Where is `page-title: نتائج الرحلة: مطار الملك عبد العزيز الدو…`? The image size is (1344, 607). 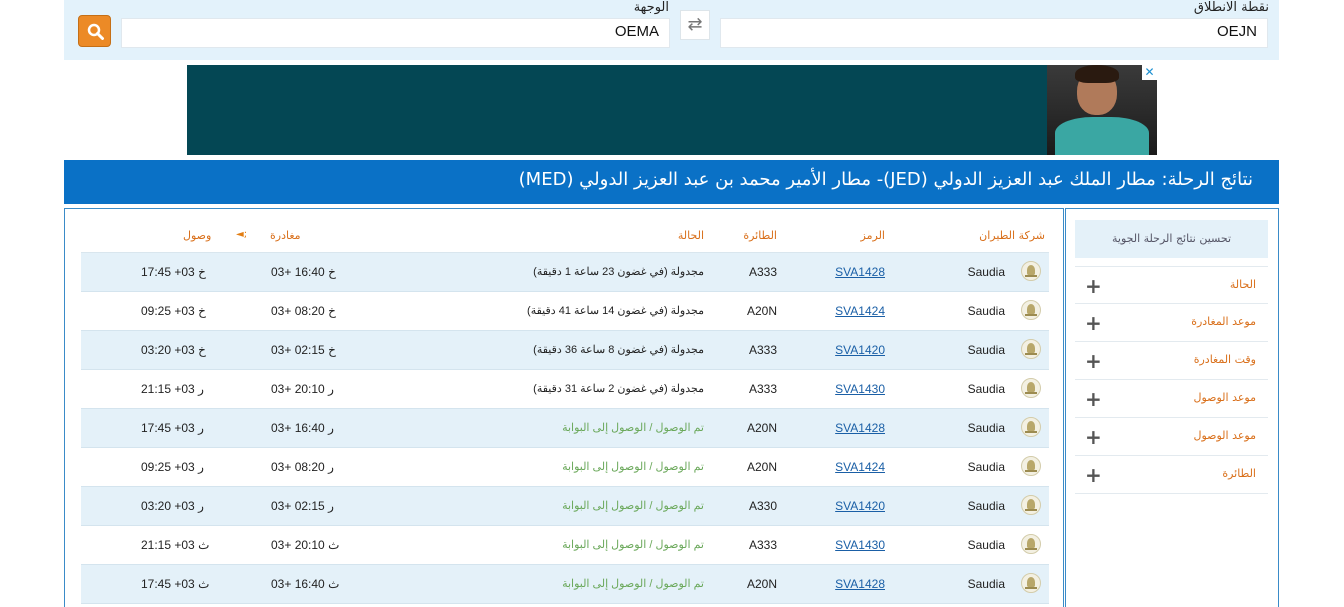 page-title: نتائج الرحلة: مطار الملك عبد العزيز الدو… is located at coordinates (885, 179).